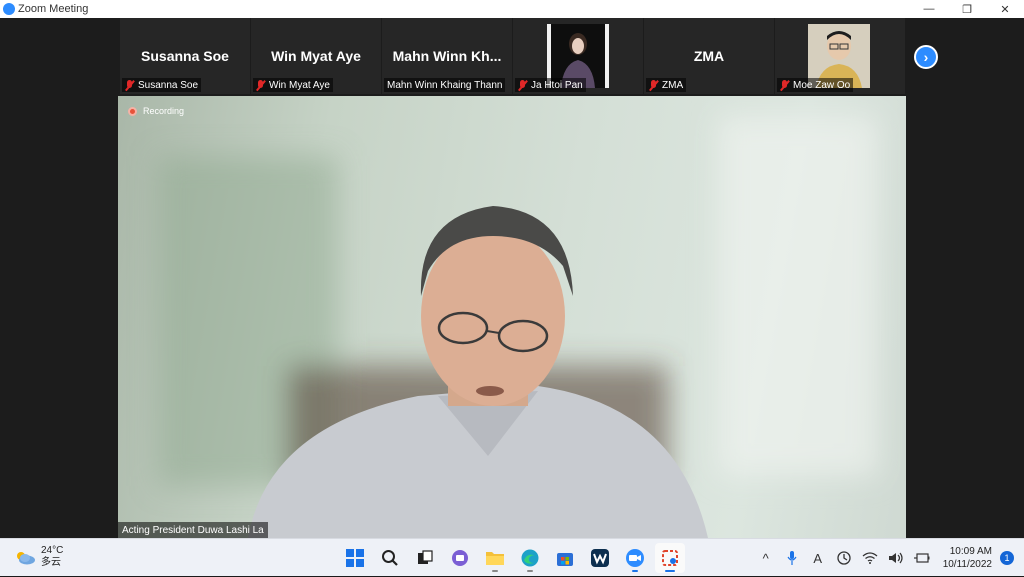  Describe the element at coordinates (168, 85) in the screenshot. I see `participant-name: Susanna Soe` at that location.